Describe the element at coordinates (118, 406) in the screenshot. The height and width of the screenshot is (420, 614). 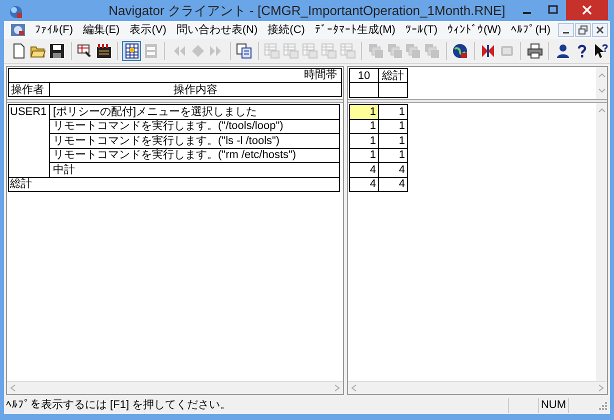
I see `status-text: ﾍﾙﾌﾟを表示するには [F1] を押してください。` at that location.